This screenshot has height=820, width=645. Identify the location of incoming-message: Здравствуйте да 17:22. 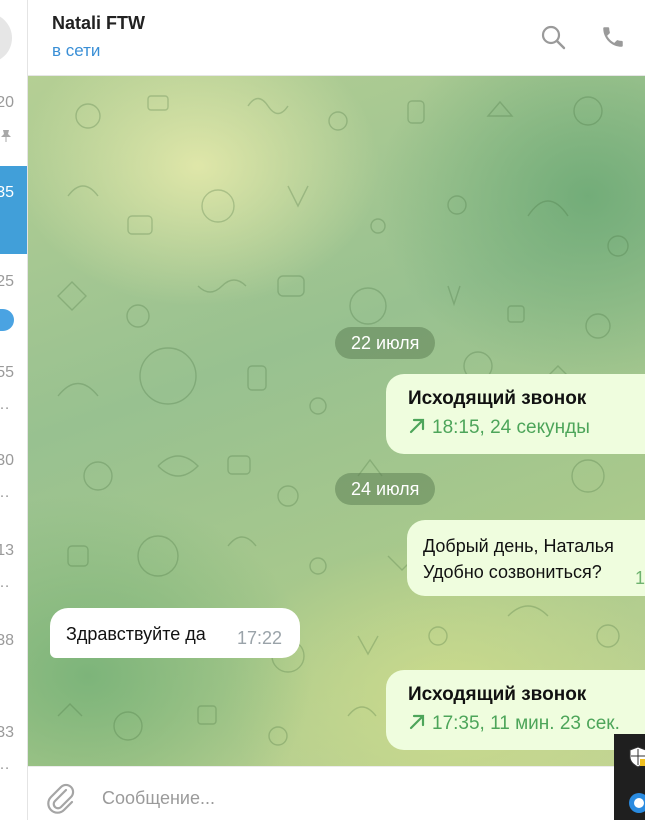
(175, 633).